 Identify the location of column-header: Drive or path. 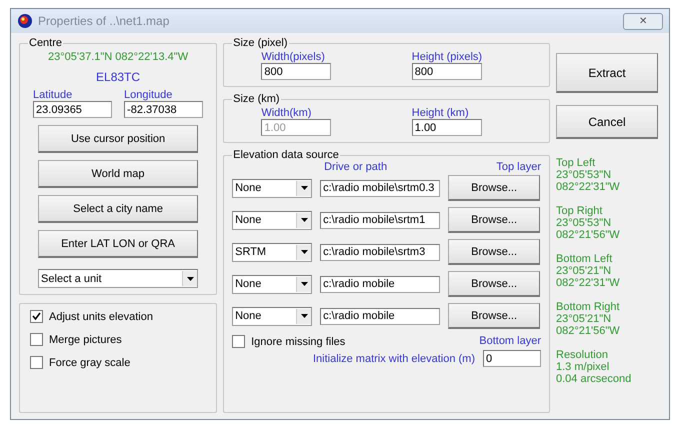
(356, 167).